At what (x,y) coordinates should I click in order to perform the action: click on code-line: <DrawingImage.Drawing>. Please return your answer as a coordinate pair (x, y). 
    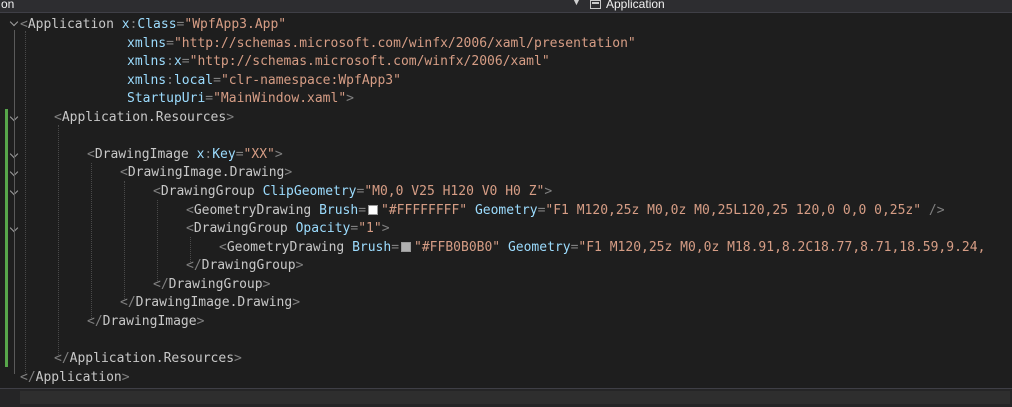
    Looking at the image, I should click on (206, 172).